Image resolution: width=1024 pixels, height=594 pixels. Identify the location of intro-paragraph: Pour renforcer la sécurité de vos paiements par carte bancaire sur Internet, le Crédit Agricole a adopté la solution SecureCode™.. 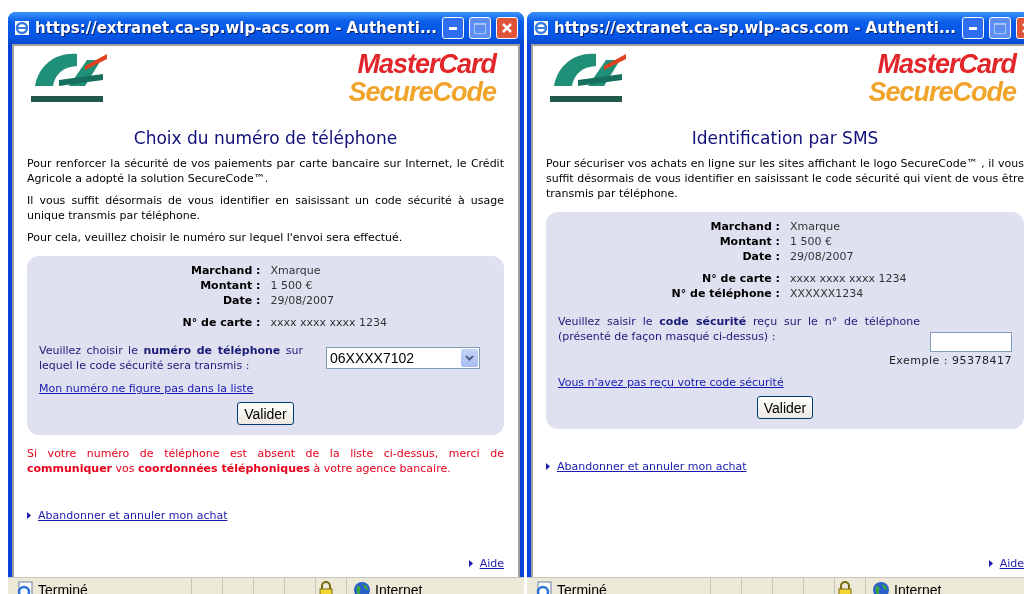
(265, 171).